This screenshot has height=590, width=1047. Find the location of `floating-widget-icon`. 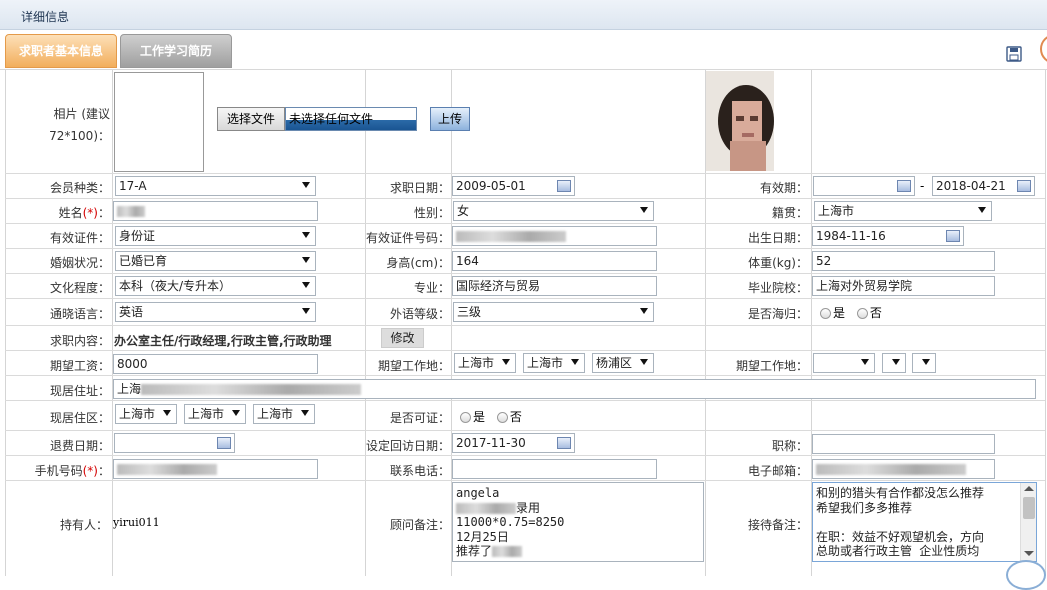

floating-widget-icon is located at coordinates (1026, 575).